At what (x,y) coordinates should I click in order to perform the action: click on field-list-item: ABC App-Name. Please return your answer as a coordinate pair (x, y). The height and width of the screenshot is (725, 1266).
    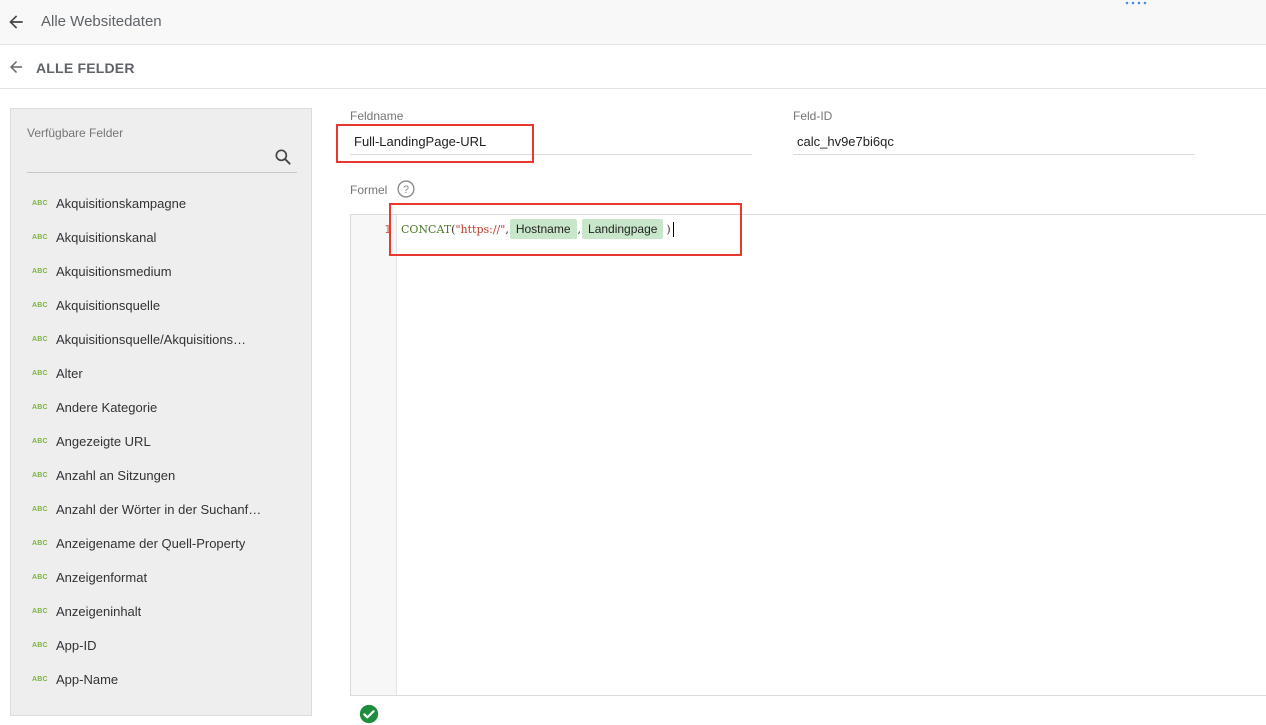
    Looking at the image, I should click on (161, 679).